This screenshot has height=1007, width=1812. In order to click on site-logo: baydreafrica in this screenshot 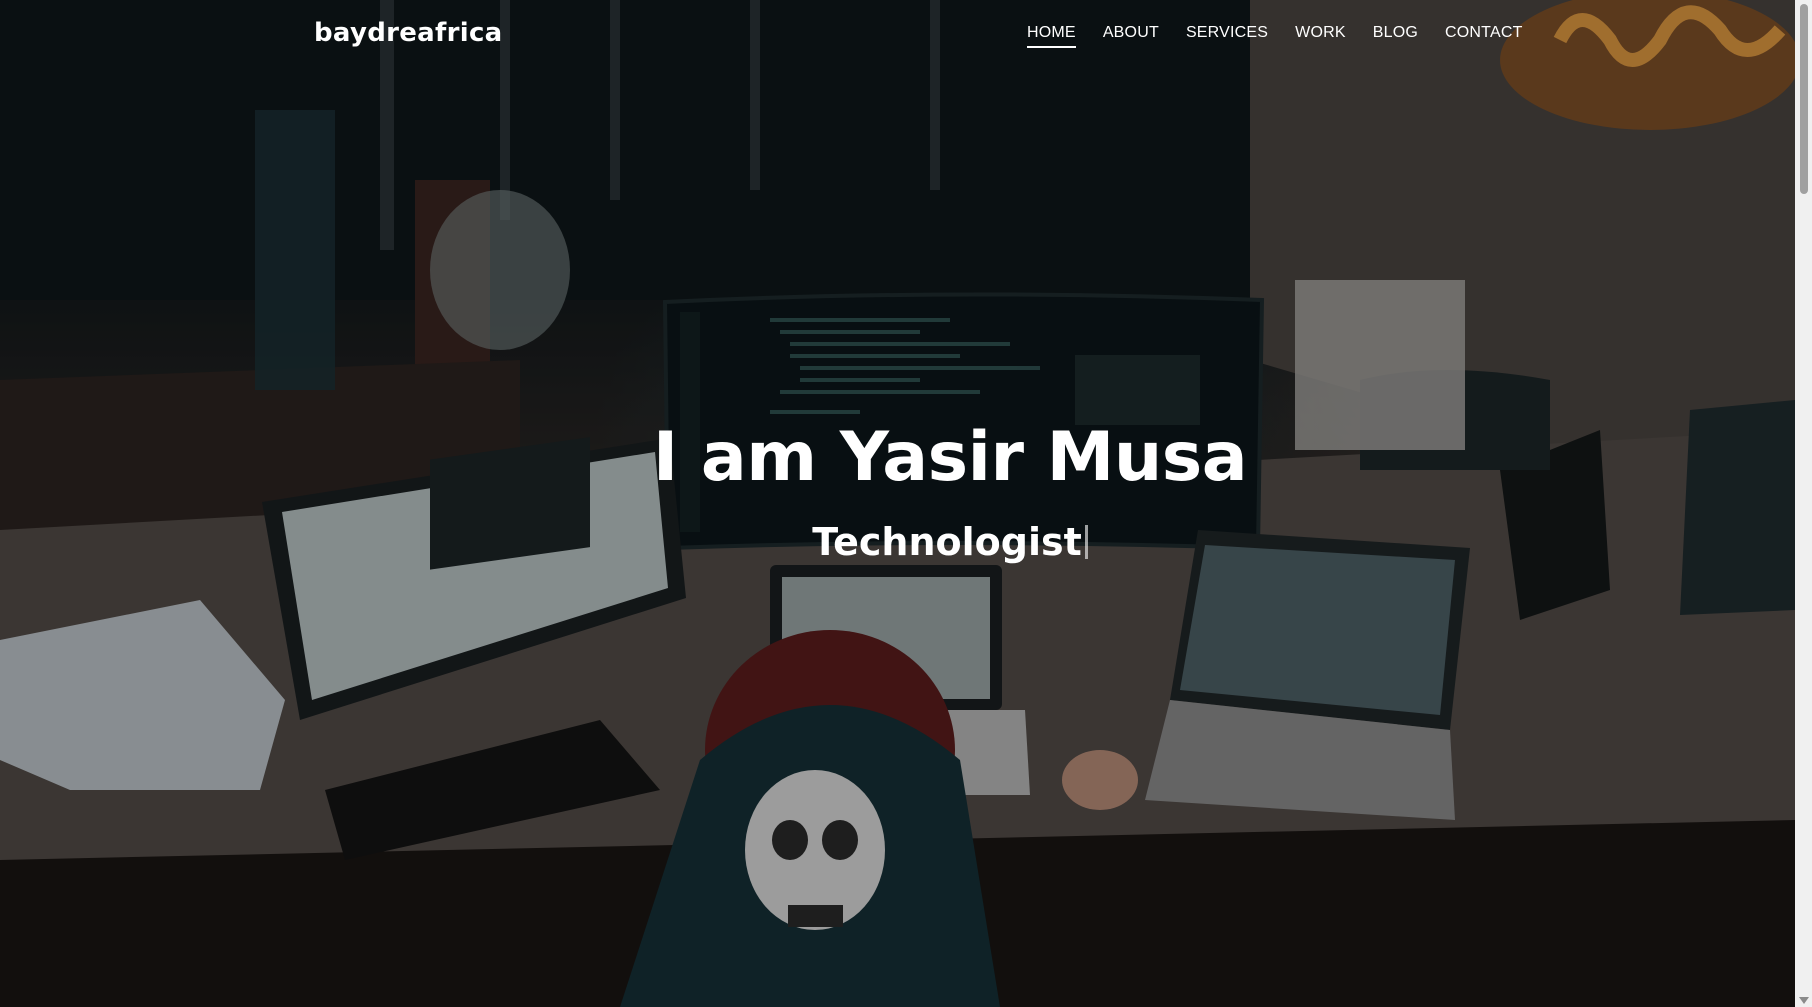, I will do `click(408, 33)`.